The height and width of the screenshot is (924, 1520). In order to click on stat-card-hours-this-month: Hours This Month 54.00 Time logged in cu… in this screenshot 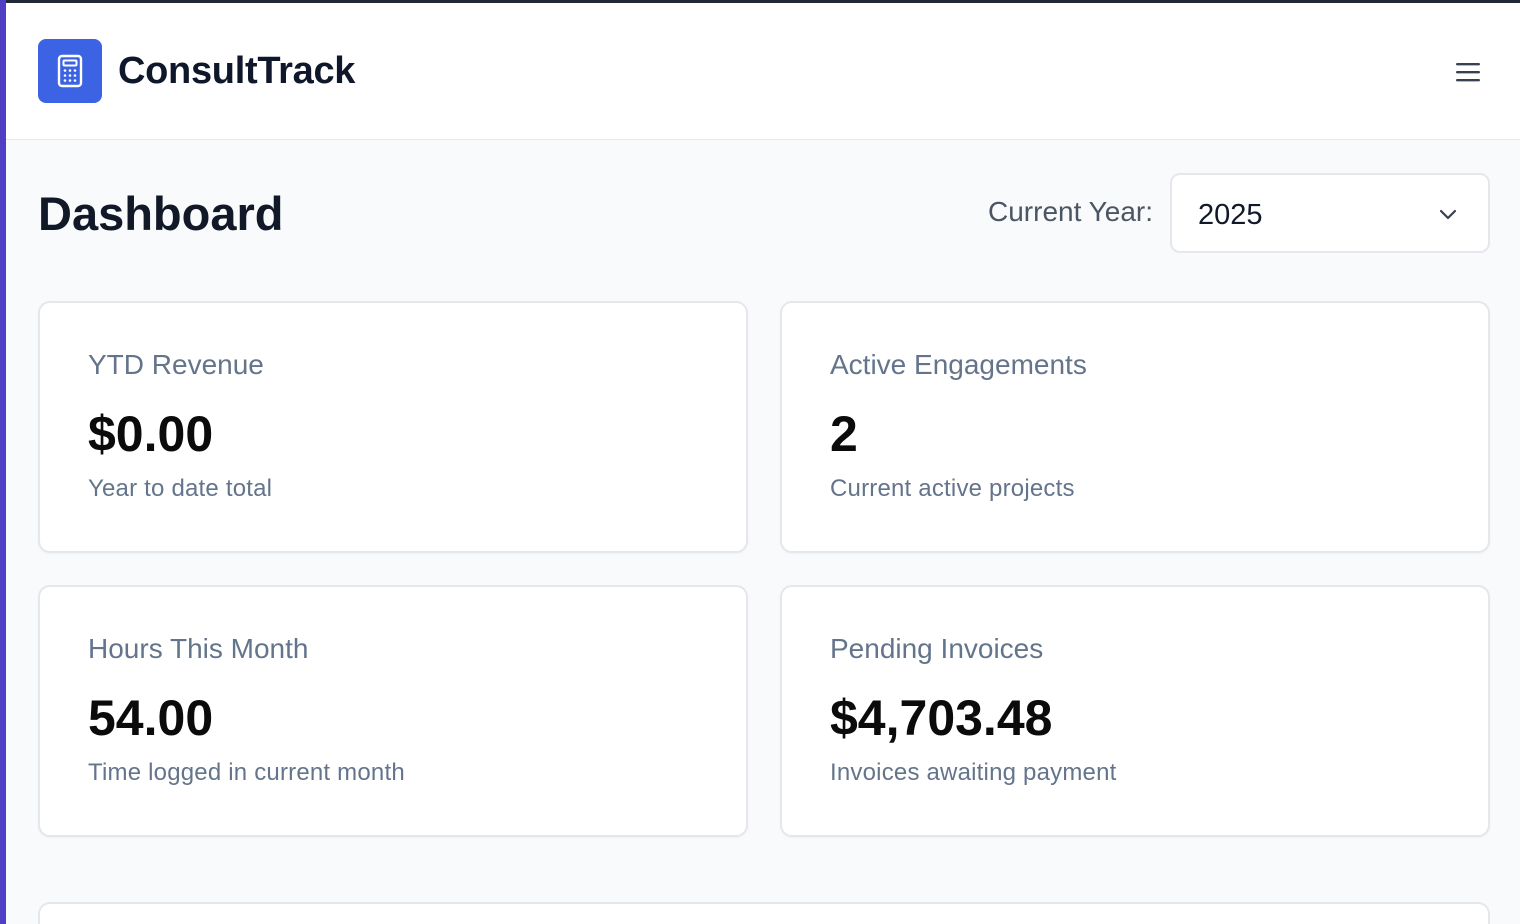, I will do `click(393, 711)`.